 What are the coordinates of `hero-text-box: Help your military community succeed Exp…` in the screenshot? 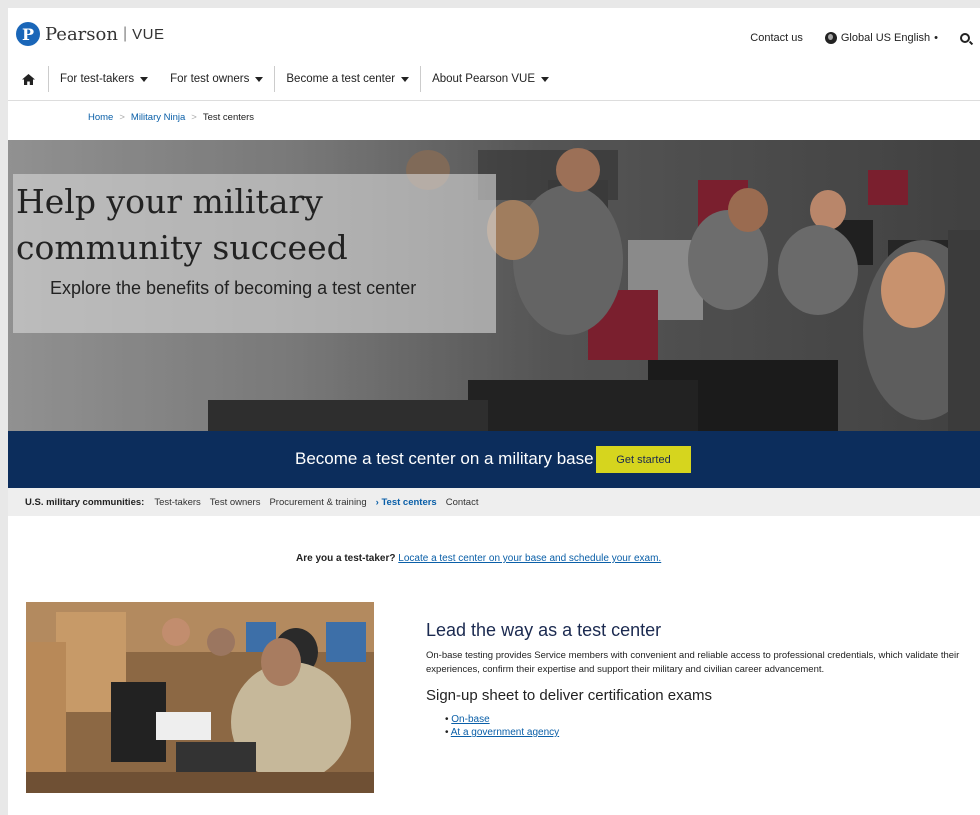 It's located at (254, 253).